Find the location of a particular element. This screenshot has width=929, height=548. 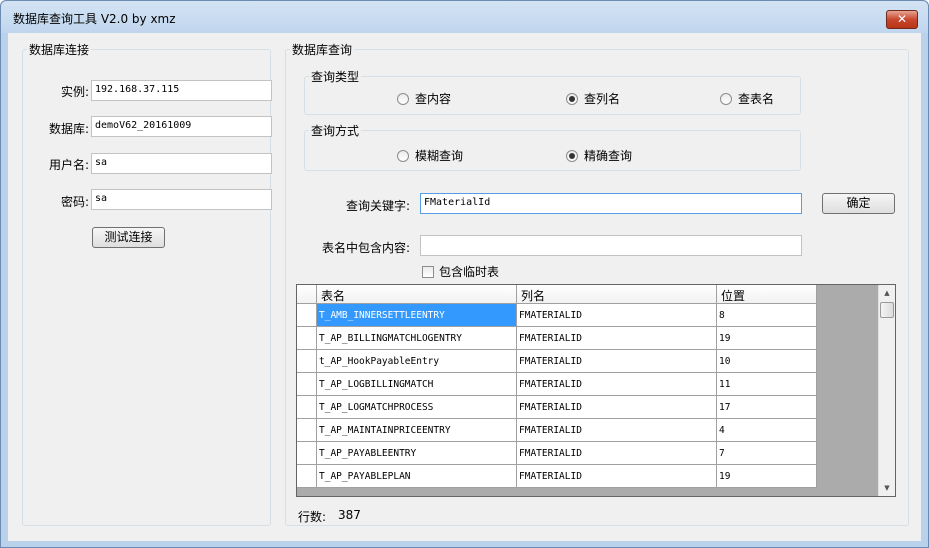

table-row: t_AP_HookPayableEntry FMATERIALID 10 is located at coordinates (557, 361).